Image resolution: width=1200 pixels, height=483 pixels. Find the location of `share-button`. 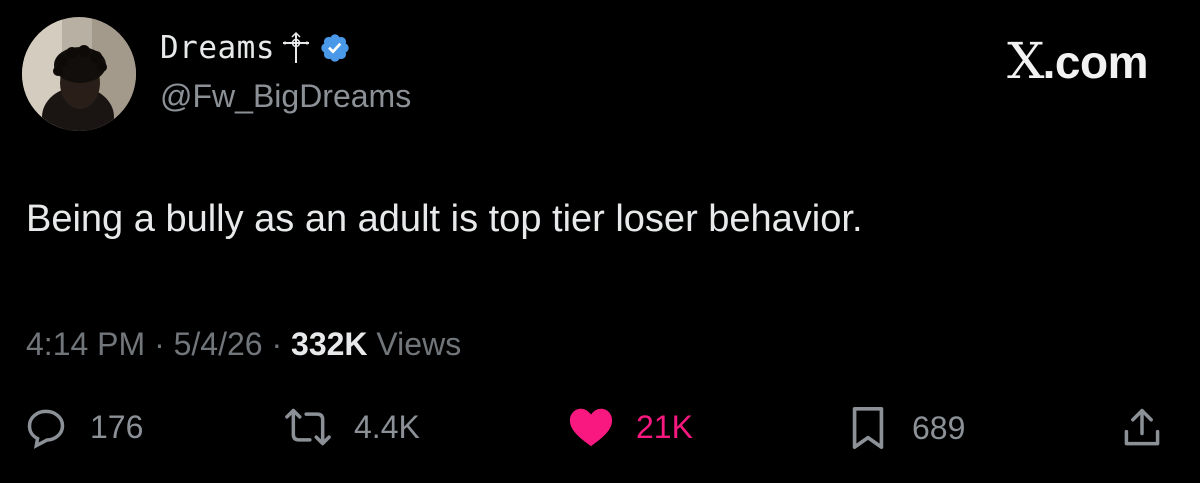

share-button is located at coordinates (1142, 428).